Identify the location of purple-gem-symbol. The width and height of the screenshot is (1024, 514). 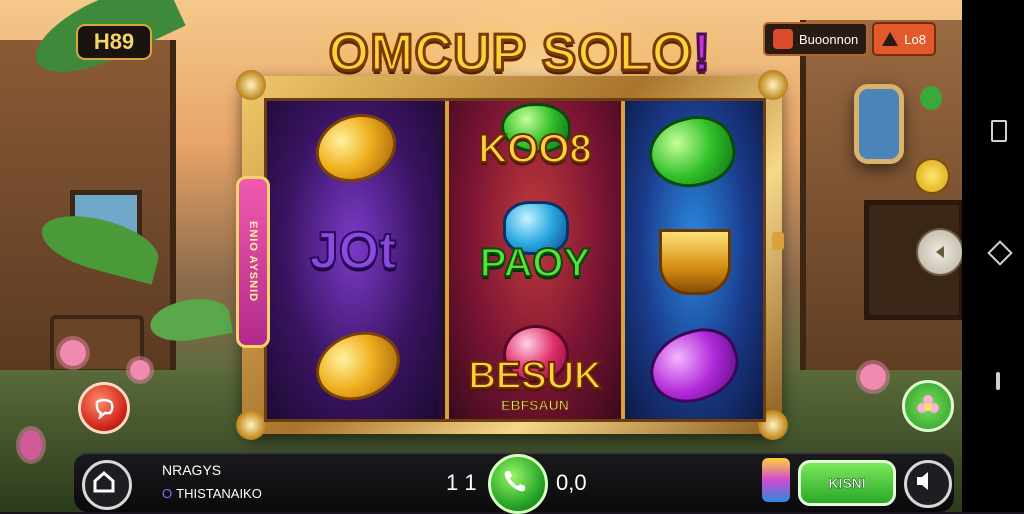
(694, 366).